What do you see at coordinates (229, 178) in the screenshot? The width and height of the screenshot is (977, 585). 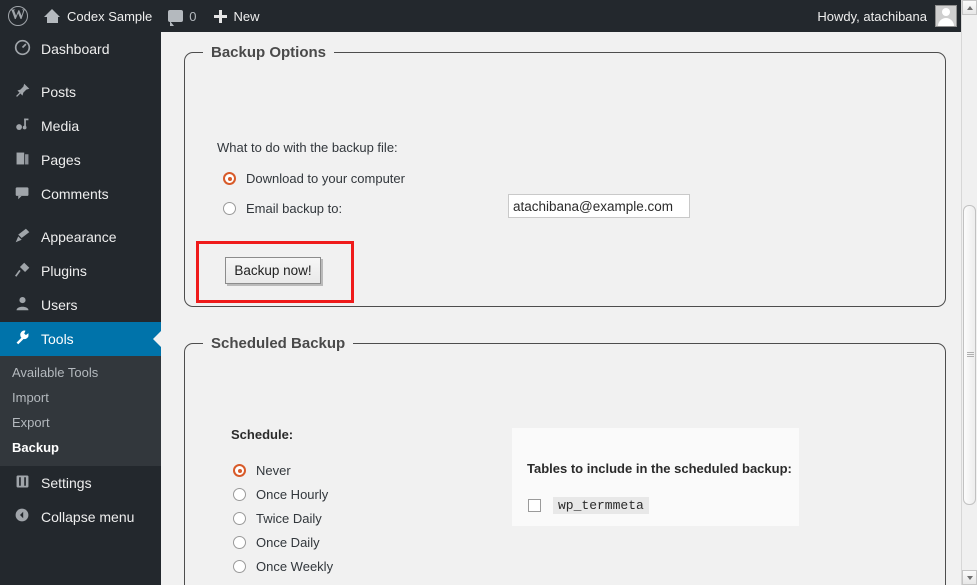 I see `radio-download-indicator` at bounding box center [229, 178].